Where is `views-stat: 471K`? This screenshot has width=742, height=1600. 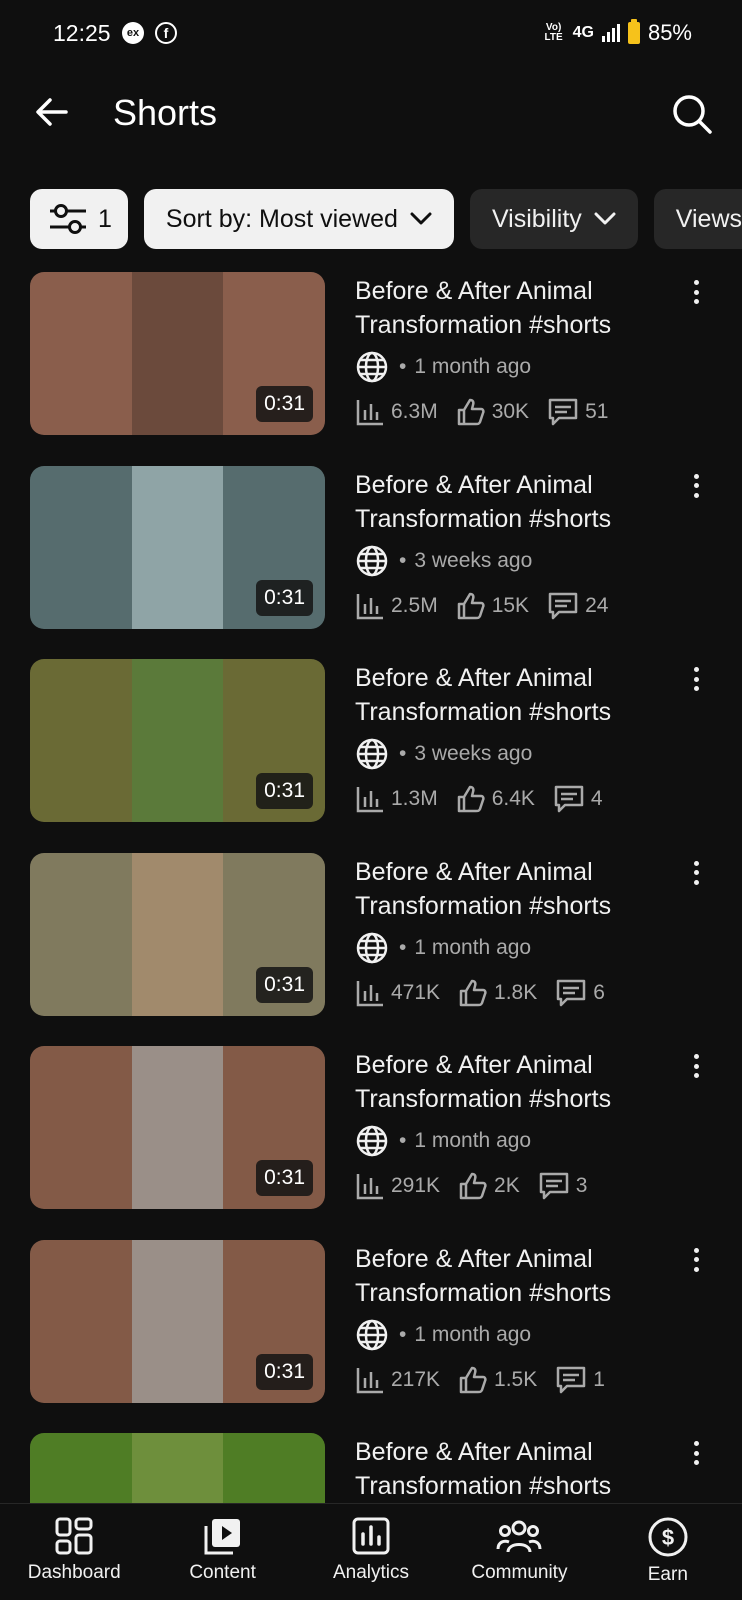 views-stat: 471K is located at coordinates (397, 993).